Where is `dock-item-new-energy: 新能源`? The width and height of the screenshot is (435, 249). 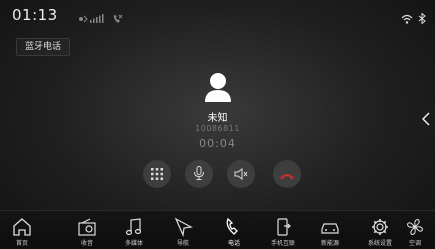
dock-item-new-energy: 新能源 is located at coordinates (330, 230).